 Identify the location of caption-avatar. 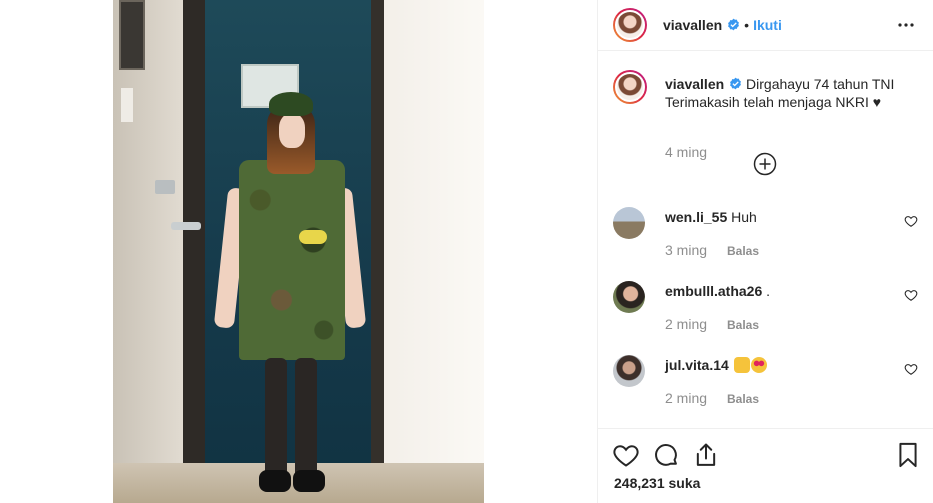
(630, 87).